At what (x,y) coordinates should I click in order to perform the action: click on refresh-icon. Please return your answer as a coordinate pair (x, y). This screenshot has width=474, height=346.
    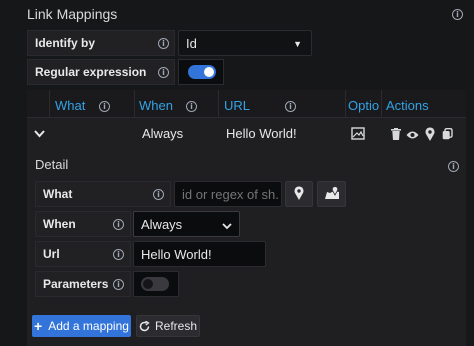
    Looking at the image, I should click on (144, 326).